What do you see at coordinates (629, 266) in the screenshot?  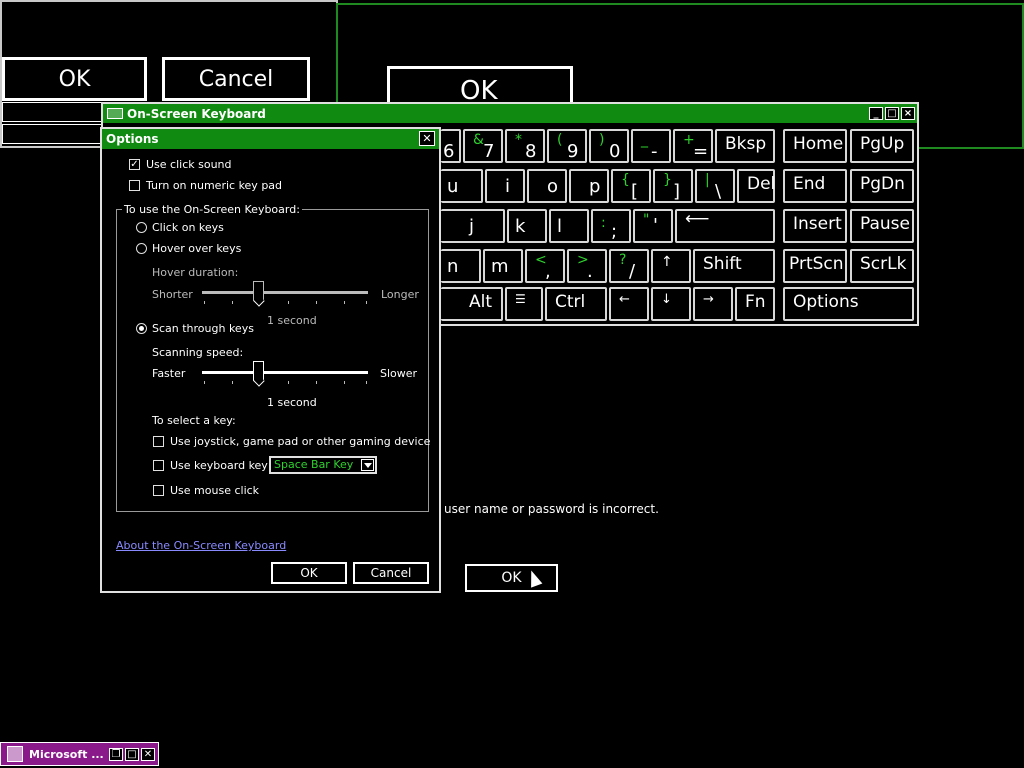 I see `key-slash: ? /` at bounding box center [629, 266].